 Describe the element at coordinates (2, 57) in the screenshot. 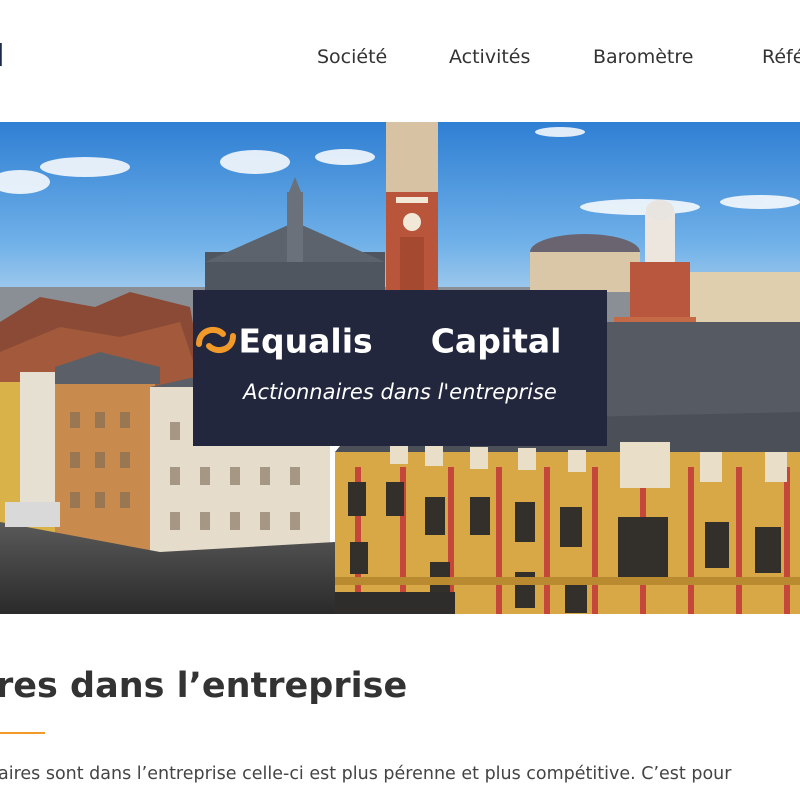

I see `site-logo: l` at that location.